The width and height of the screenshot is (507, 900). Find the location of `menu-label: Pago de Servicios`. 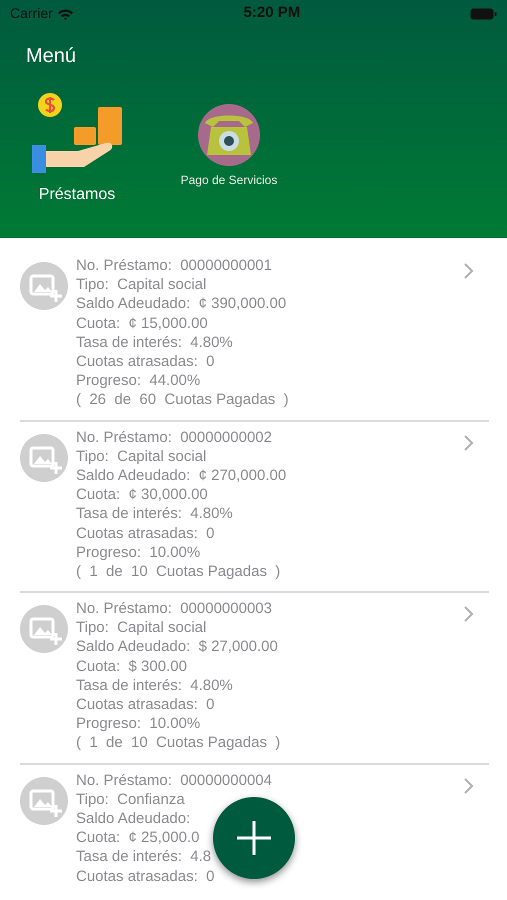

menu-label: Pago de Servicios is located at coordinates (229, 180).